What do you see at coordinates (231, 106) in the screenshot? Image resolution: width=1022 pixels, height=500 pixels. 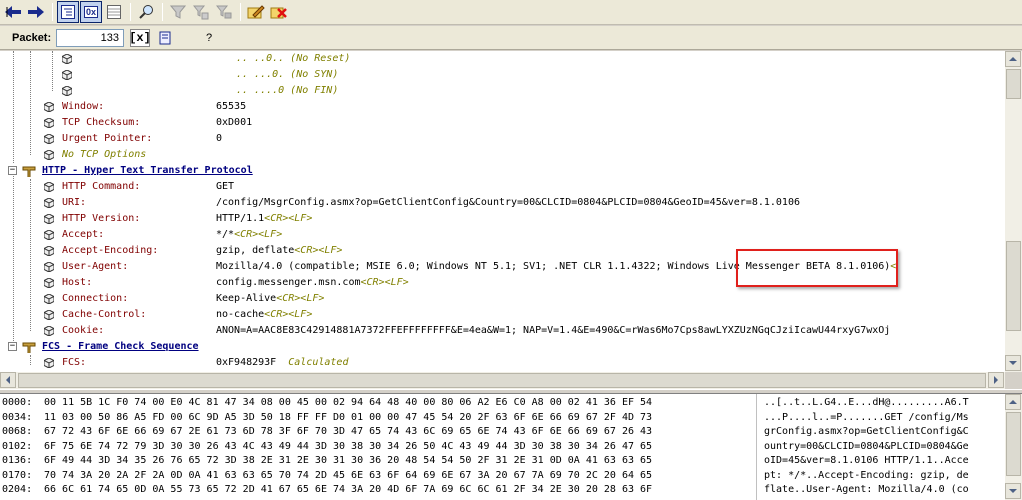 I see `field-value: 65535` at bounding box center [231, 106].